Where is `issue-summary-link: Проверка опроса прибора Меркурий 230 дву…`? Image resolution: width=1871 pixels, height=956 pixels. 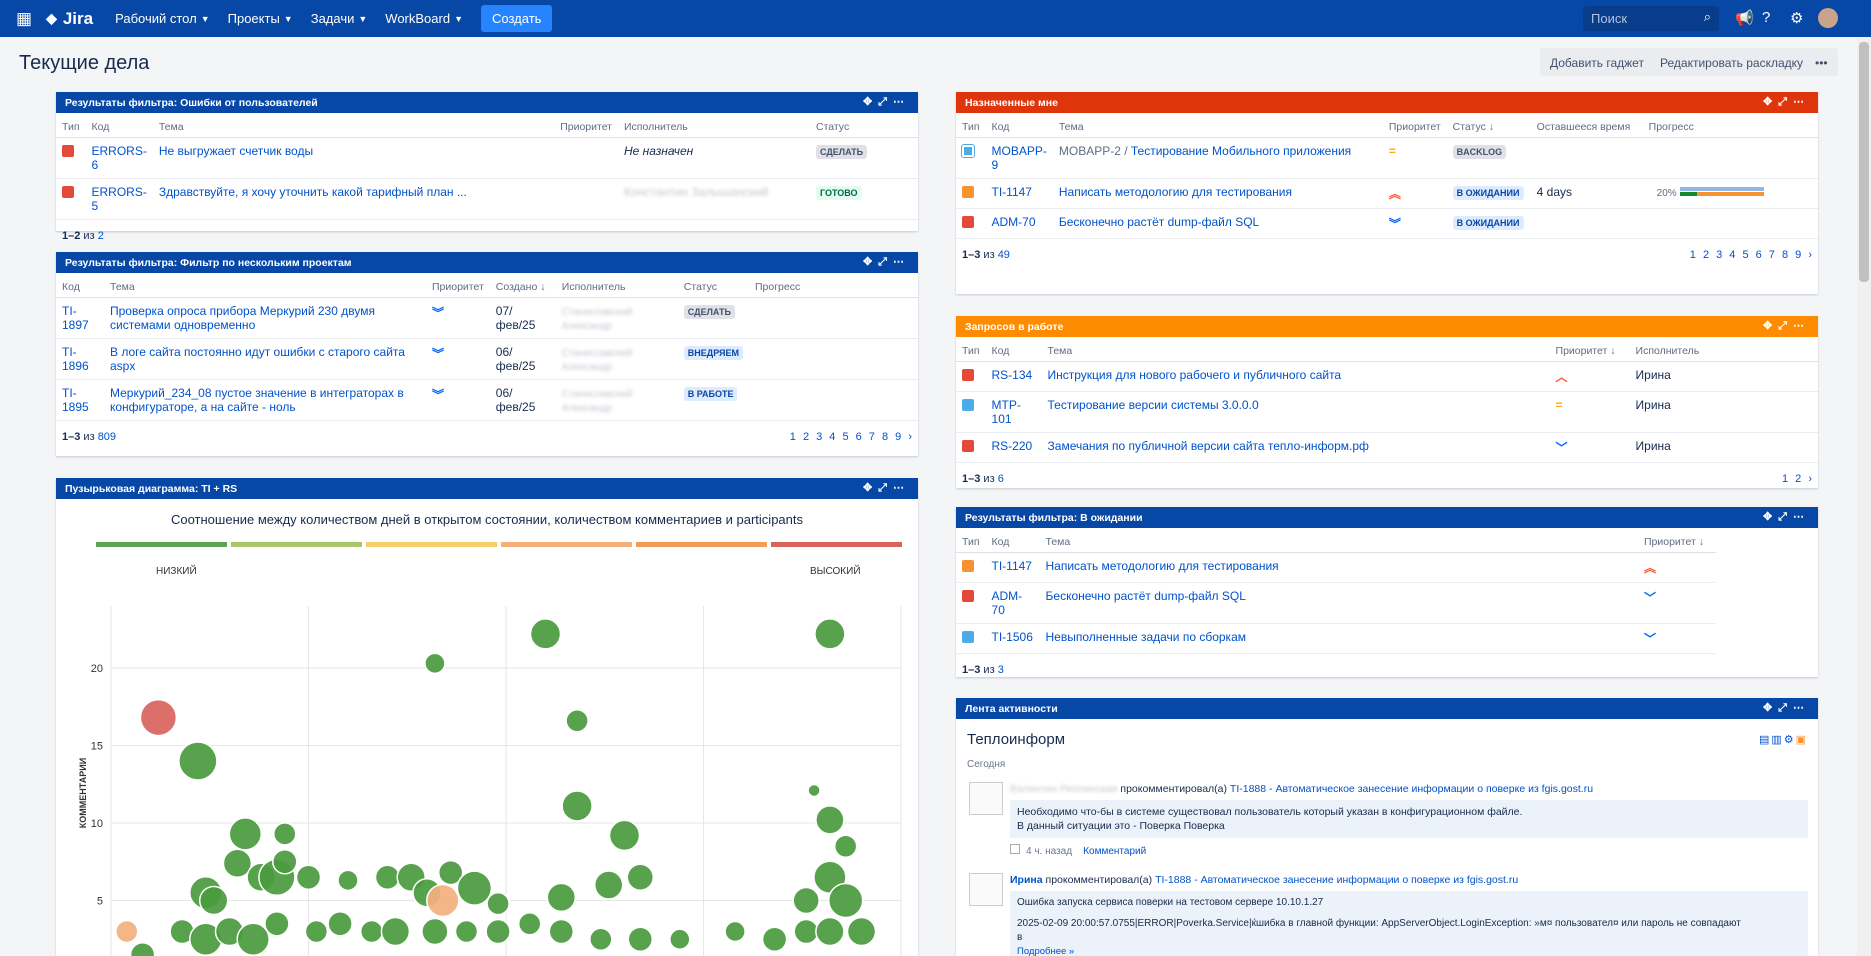 issue-summary-link: Проверка опроса прибора Меркурий 230 дву… is located at coordinates (242, 318).